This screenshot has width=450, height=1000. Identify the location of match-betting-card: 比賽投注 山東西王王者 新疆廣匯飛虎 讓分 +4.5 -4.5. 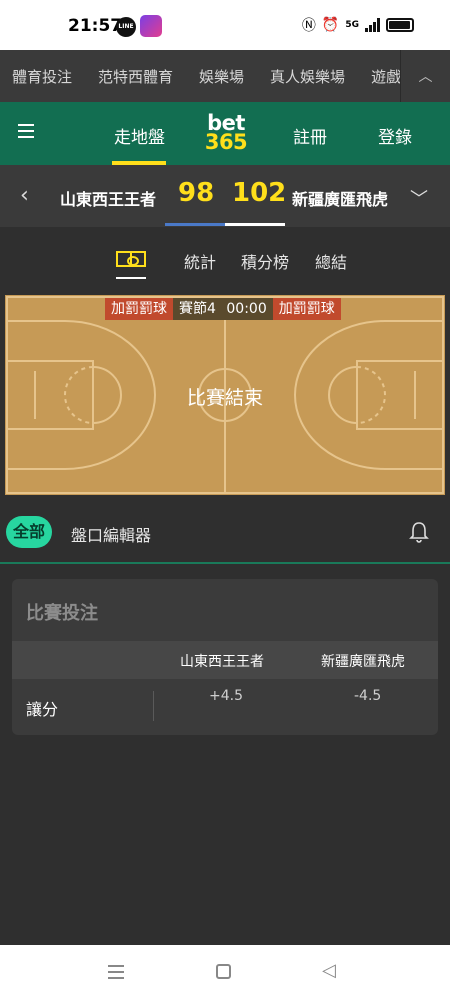
(225, 657).